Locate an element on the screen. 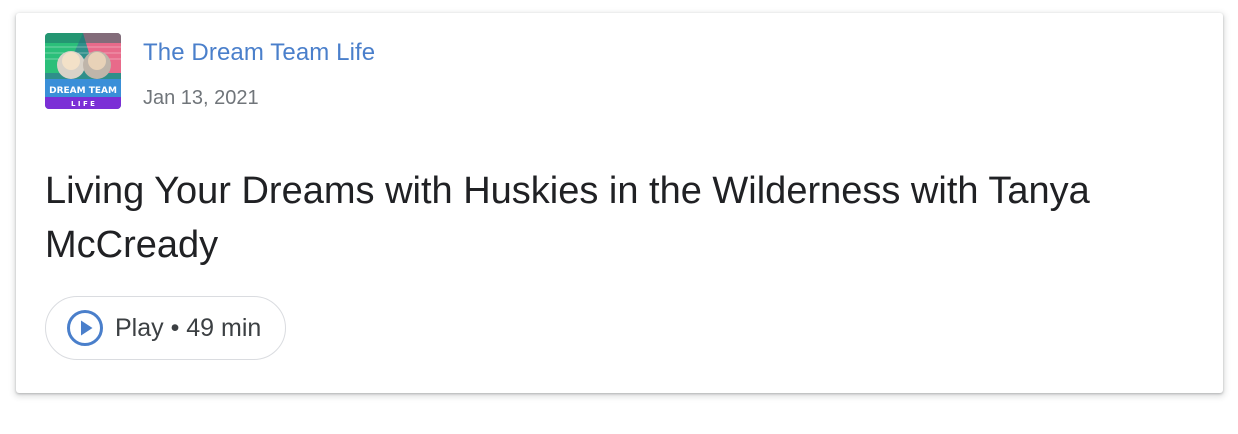 This screenshot has width=1238, height=434. episode-meta: The Dream Team Life Jan 13, 2021 is located at coordinates (259, 71).